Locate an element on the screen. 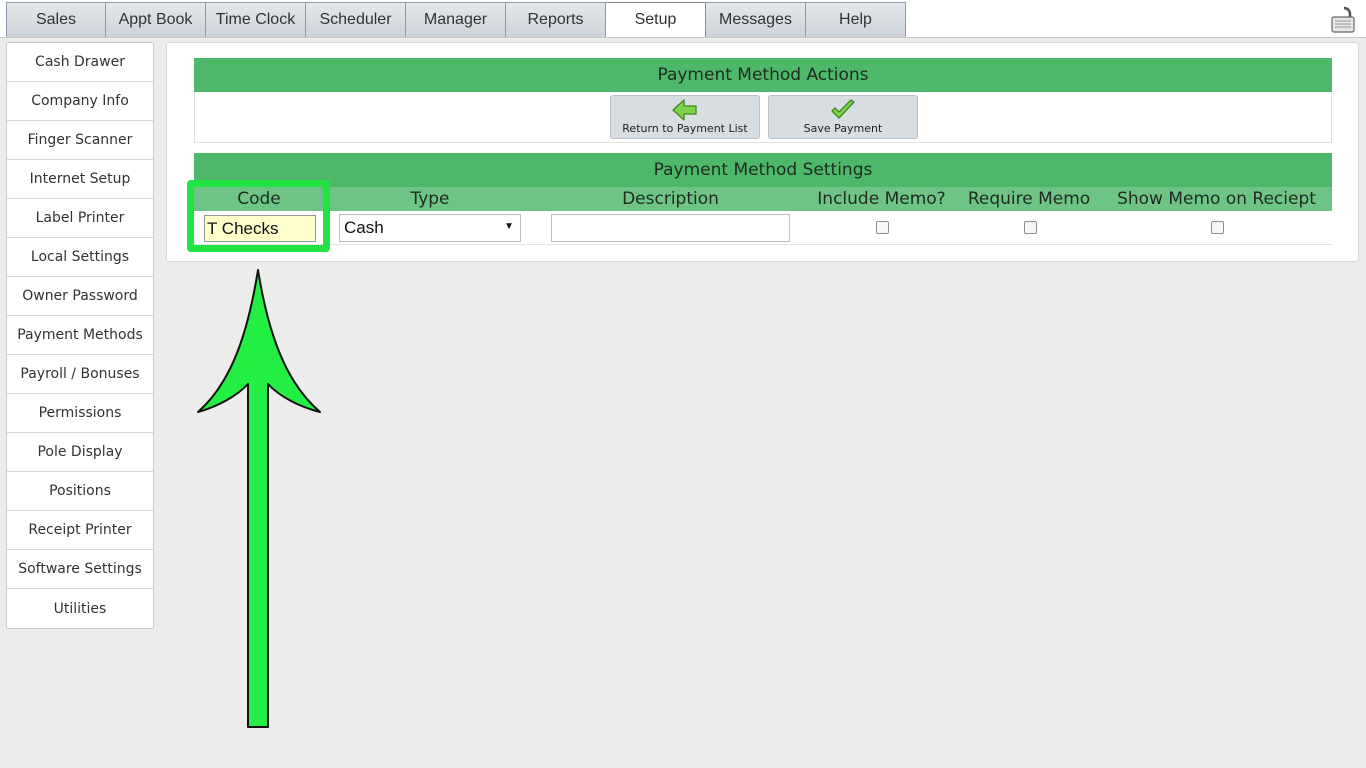  column-header-show-memo: Show Memo on Reciept is located at coordinates (1216, 199).